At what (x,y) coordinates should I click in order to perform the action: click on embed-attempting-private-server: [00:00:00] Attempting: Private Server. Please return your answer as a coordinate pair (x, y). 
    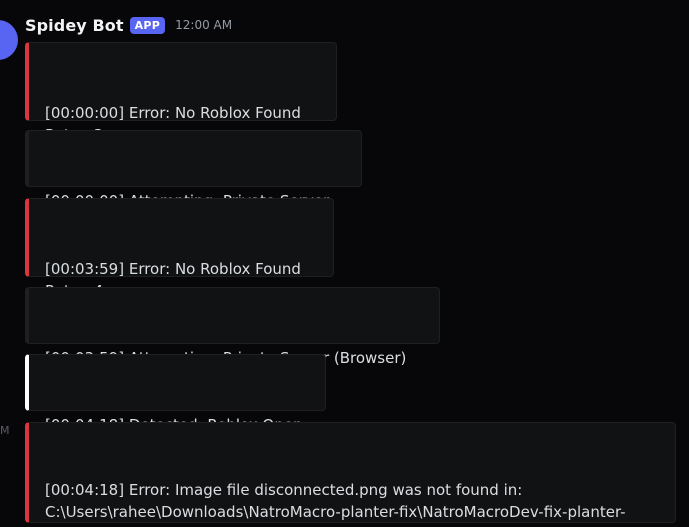
    Looking at the image, I should click on (193, 170).